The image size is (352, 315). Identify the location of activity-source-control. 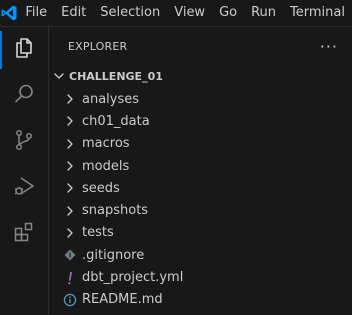
(24, 142).